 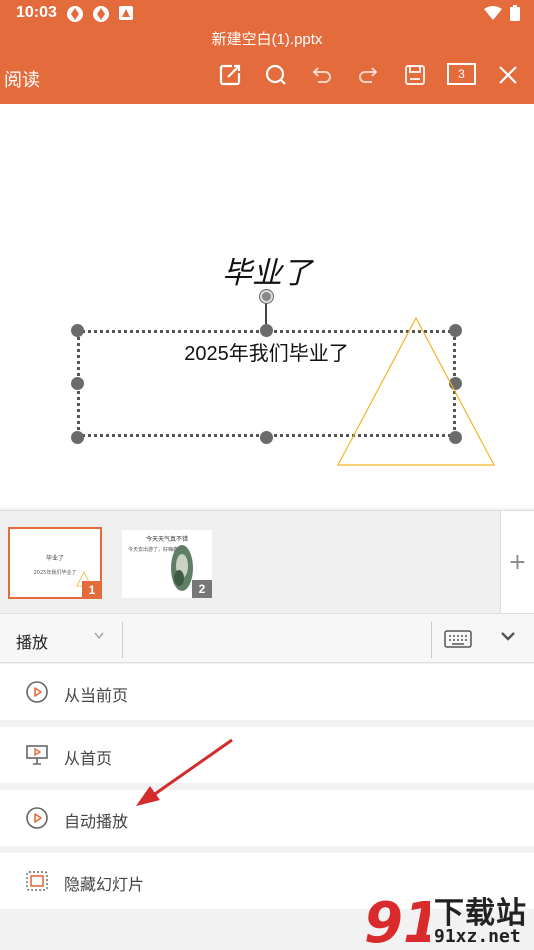 I want to click on thumbnail-title: 今天天气真不错, so click(x=166, y=539).